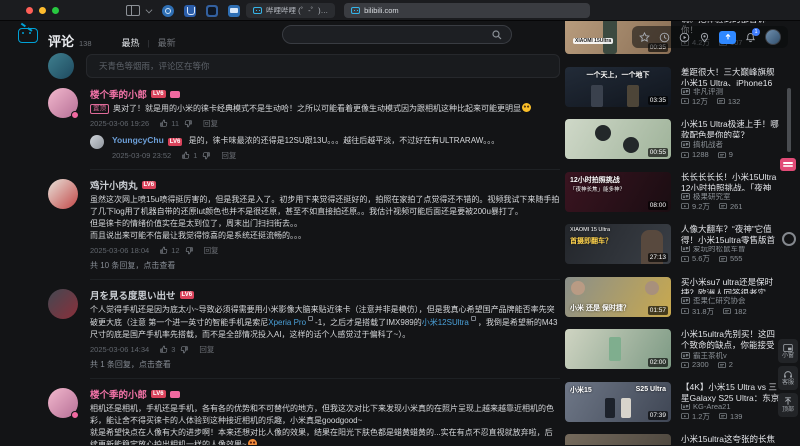 The image size is (800, 446). Describe the element at coordinates (788, 351) in the screenshot. I see `mini-player-button: 小窗` at that location.